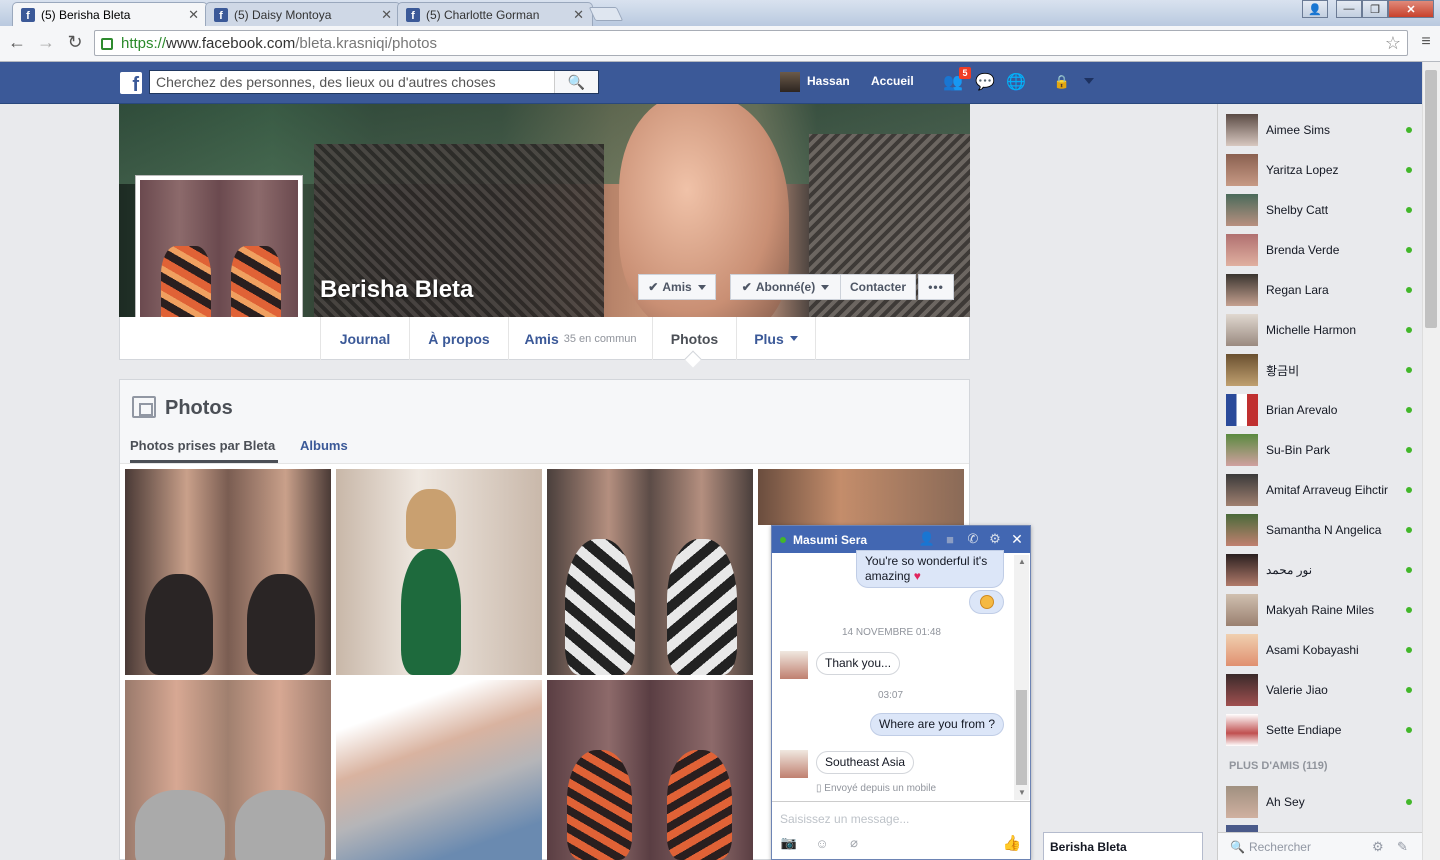 The width and height of the screenshot is (1440, 860). Describe the element at coordinates (785, 287) in the screenshot. I see `following-button: ✔ Abonné(e)` at that location.